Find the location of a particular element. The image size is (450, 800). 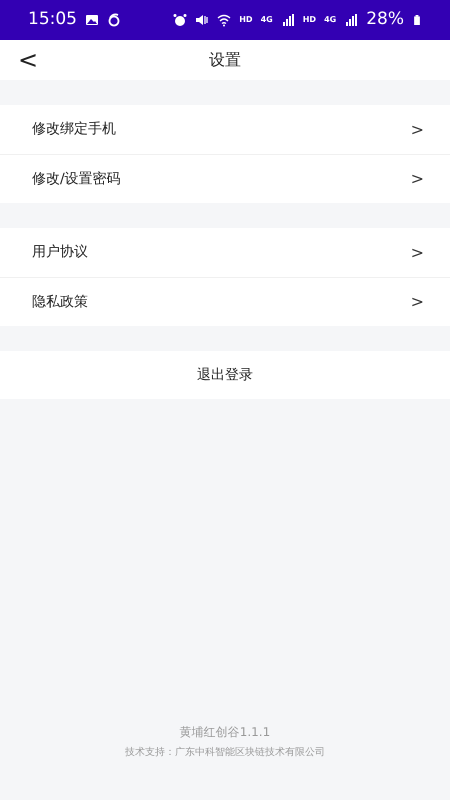

back-button: < is located at coordinates (28, 60).